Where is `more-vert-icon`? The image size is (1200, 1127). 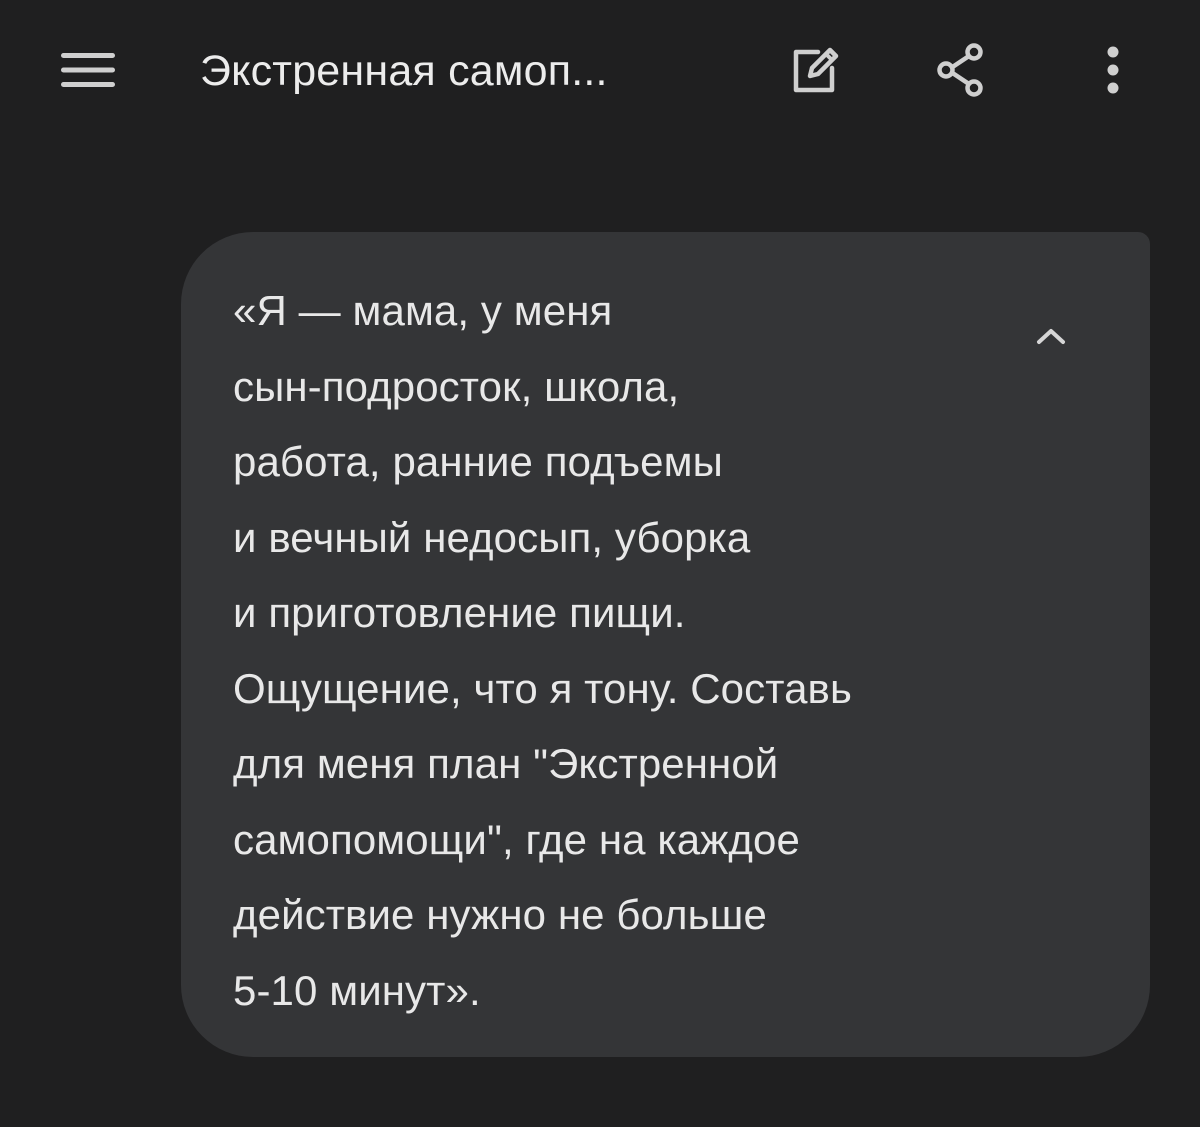 more-vert-icon is located at coordinates (1113, 70).